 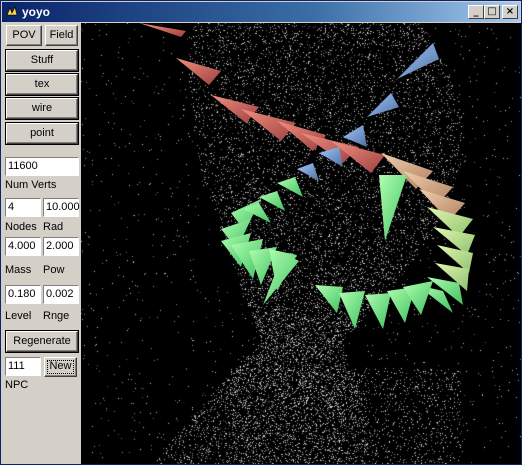 What do you see at coordinates (18, 316) in the screenshot?
I see `level-label: Level` at bounding box center [18, 316].